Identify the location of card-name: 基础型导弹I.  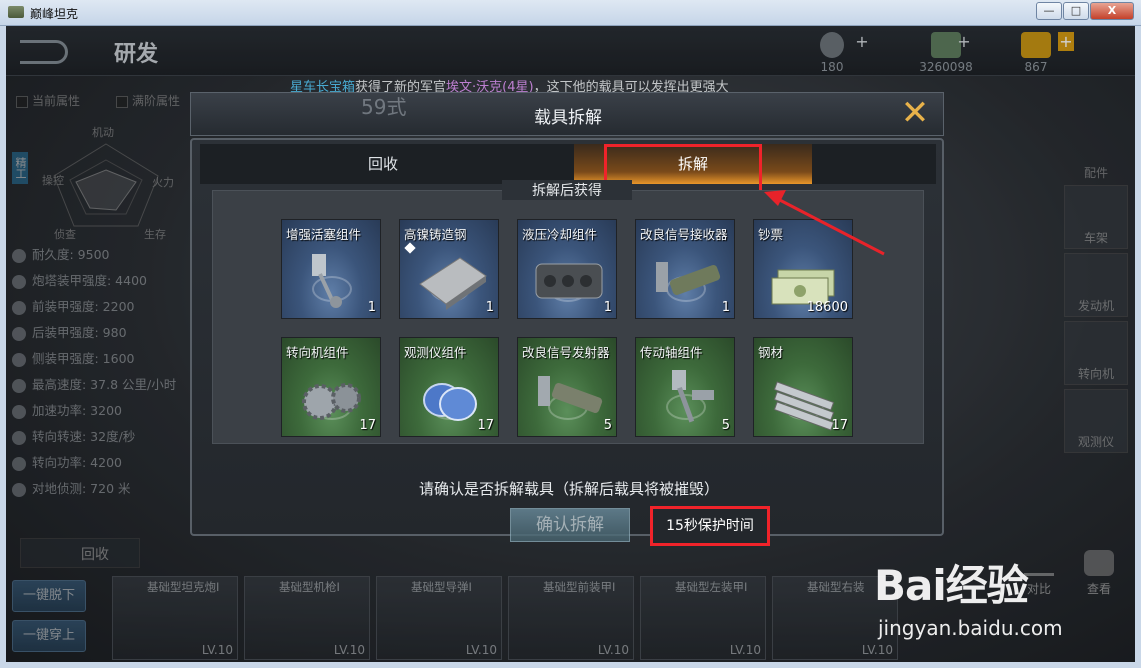
(441, 587).